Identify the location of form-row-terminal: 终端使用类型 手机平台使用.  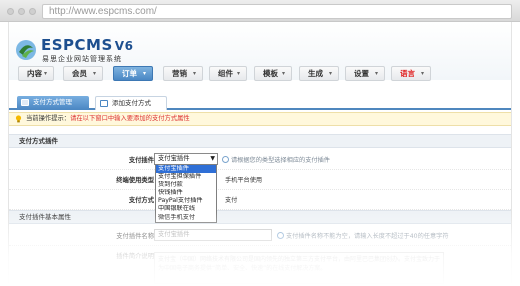
(260, 180).